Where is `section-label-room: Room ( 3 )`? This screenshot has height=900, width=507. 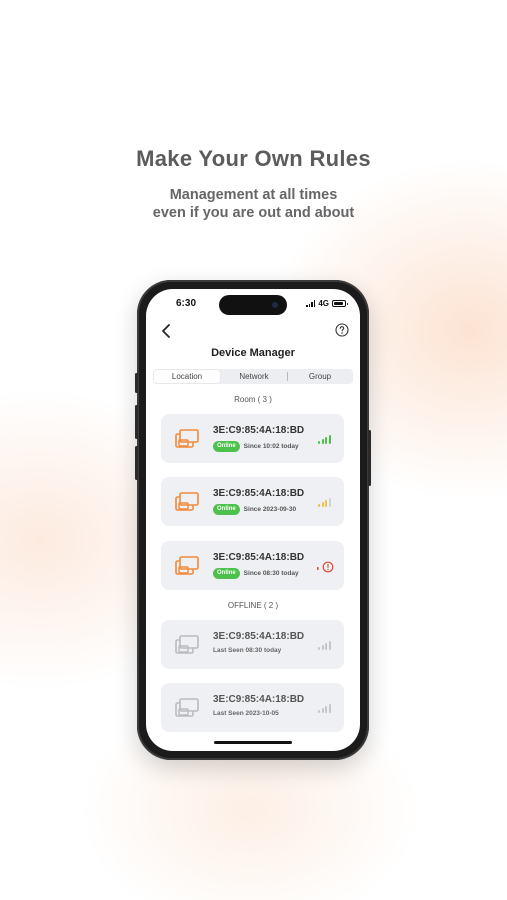 section-label-room: Room ( 3 ) is located at coordinates (253, 399).